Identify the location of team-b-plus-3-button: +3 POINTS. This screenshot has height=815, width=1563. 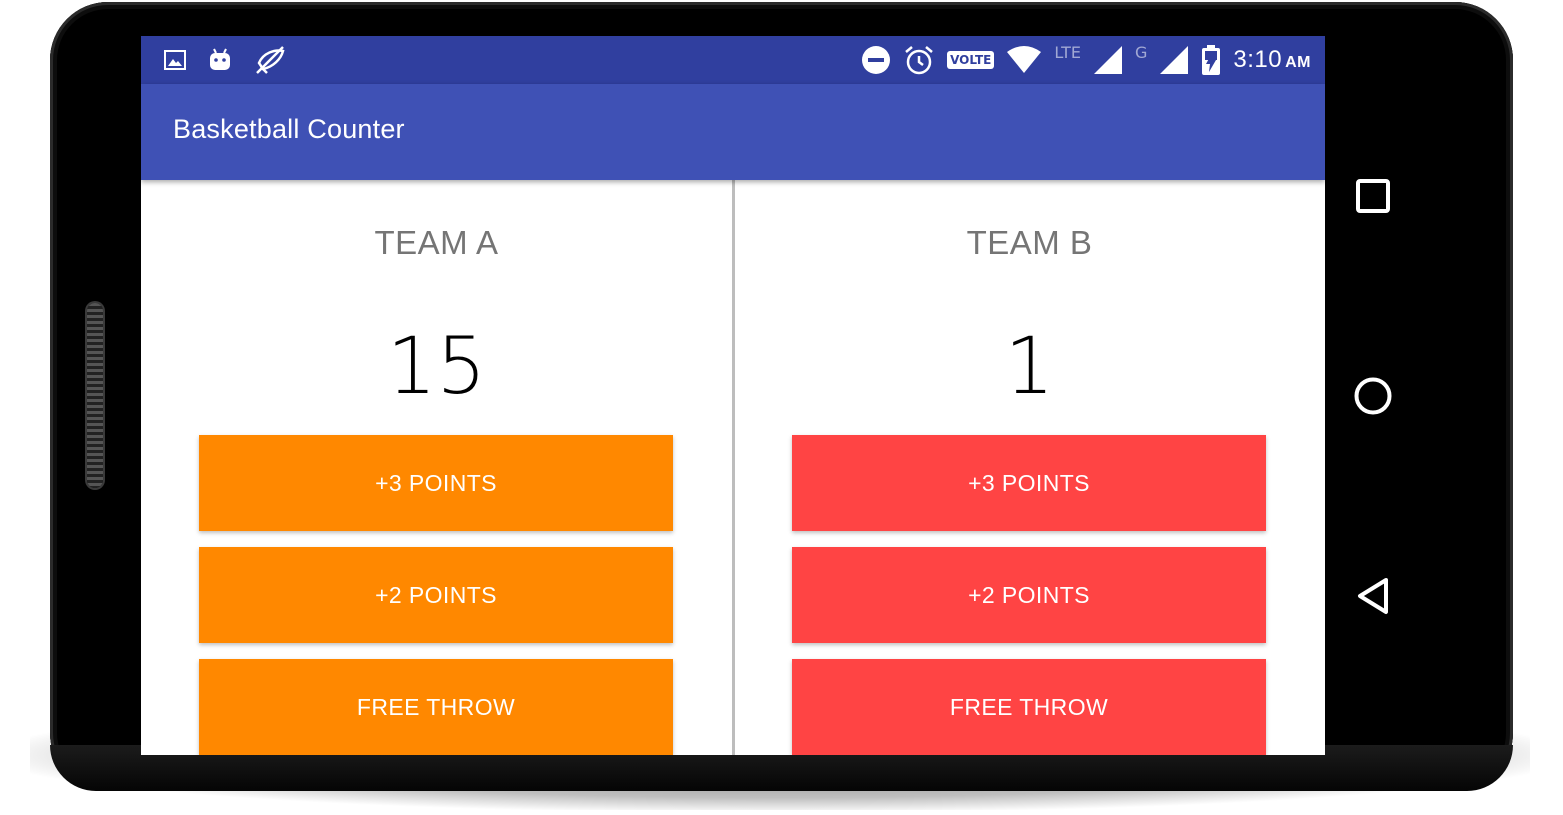
(1029, 483).